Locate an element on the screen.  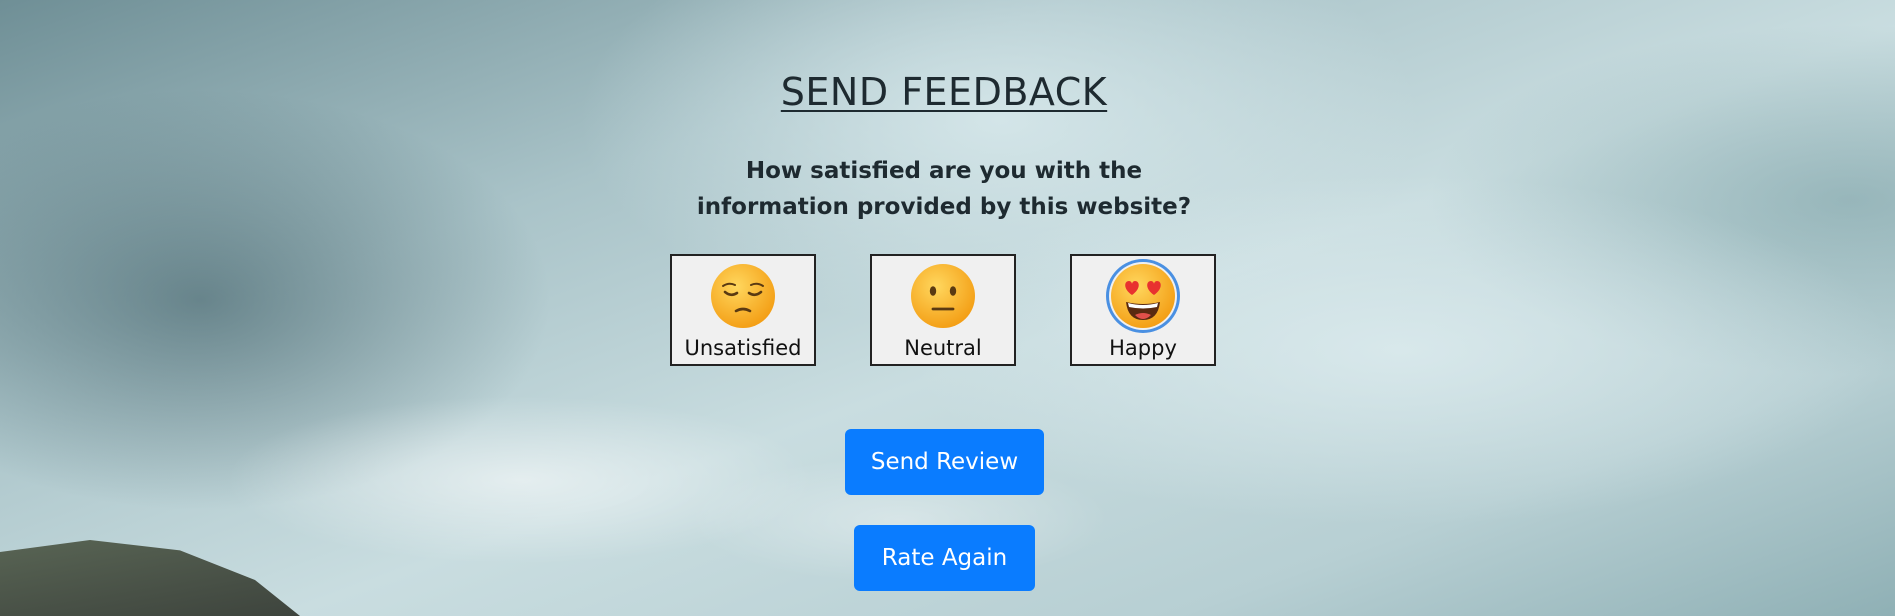
page-title: SEND FEEDBACK is located at coordinates (944, 92).